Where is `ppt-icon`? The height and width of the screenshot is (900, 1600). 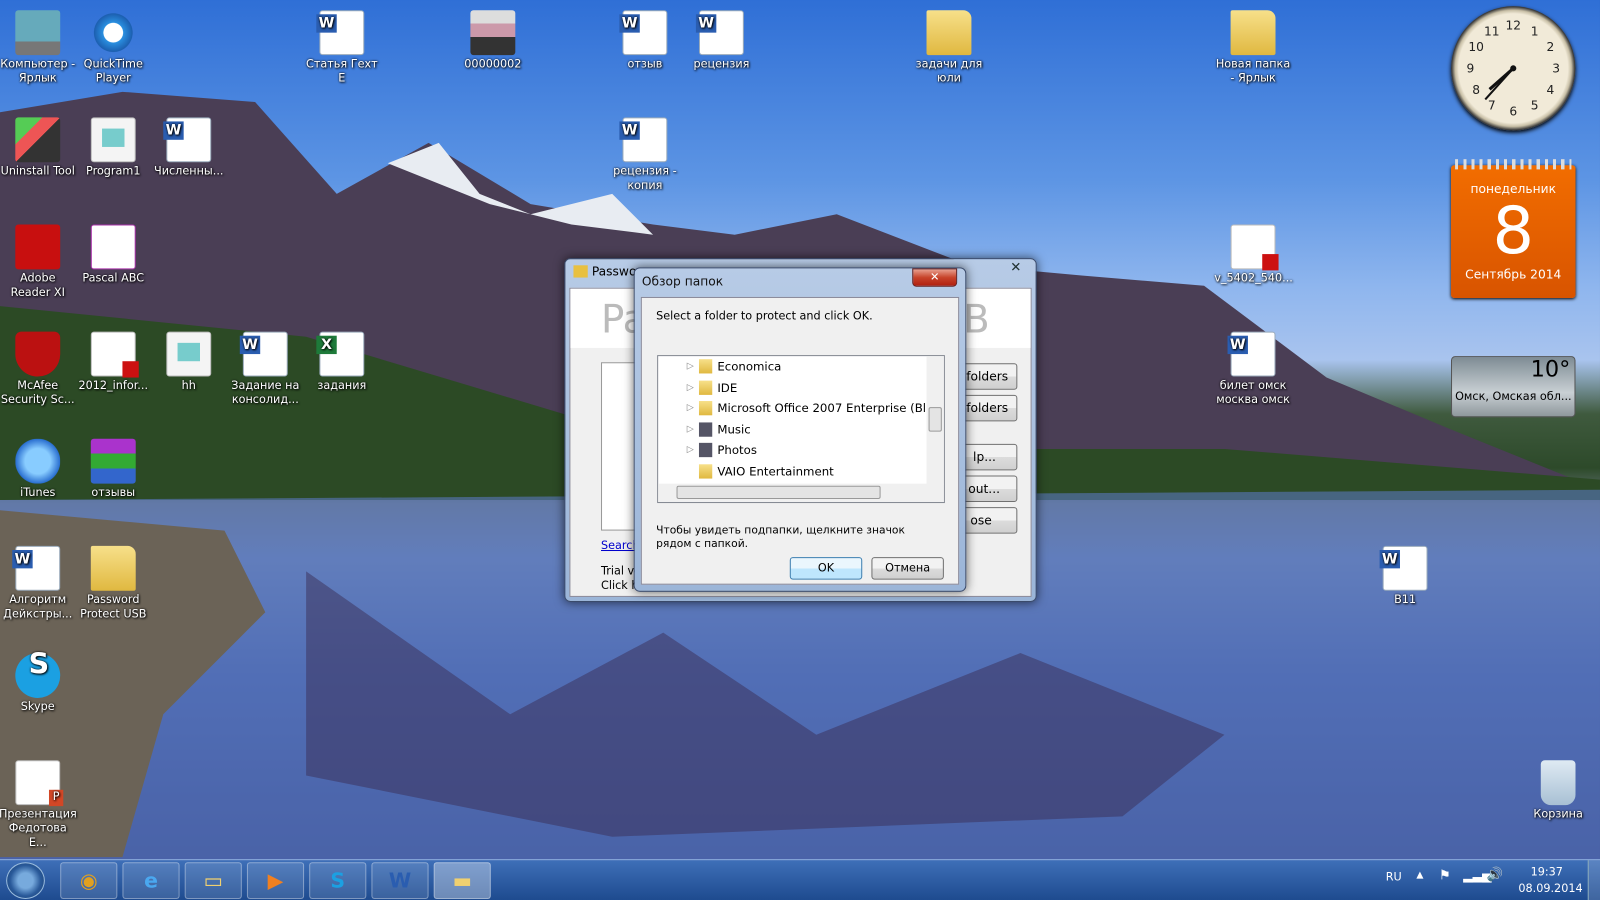
ppt-icon is located at coordinates (39, 783).